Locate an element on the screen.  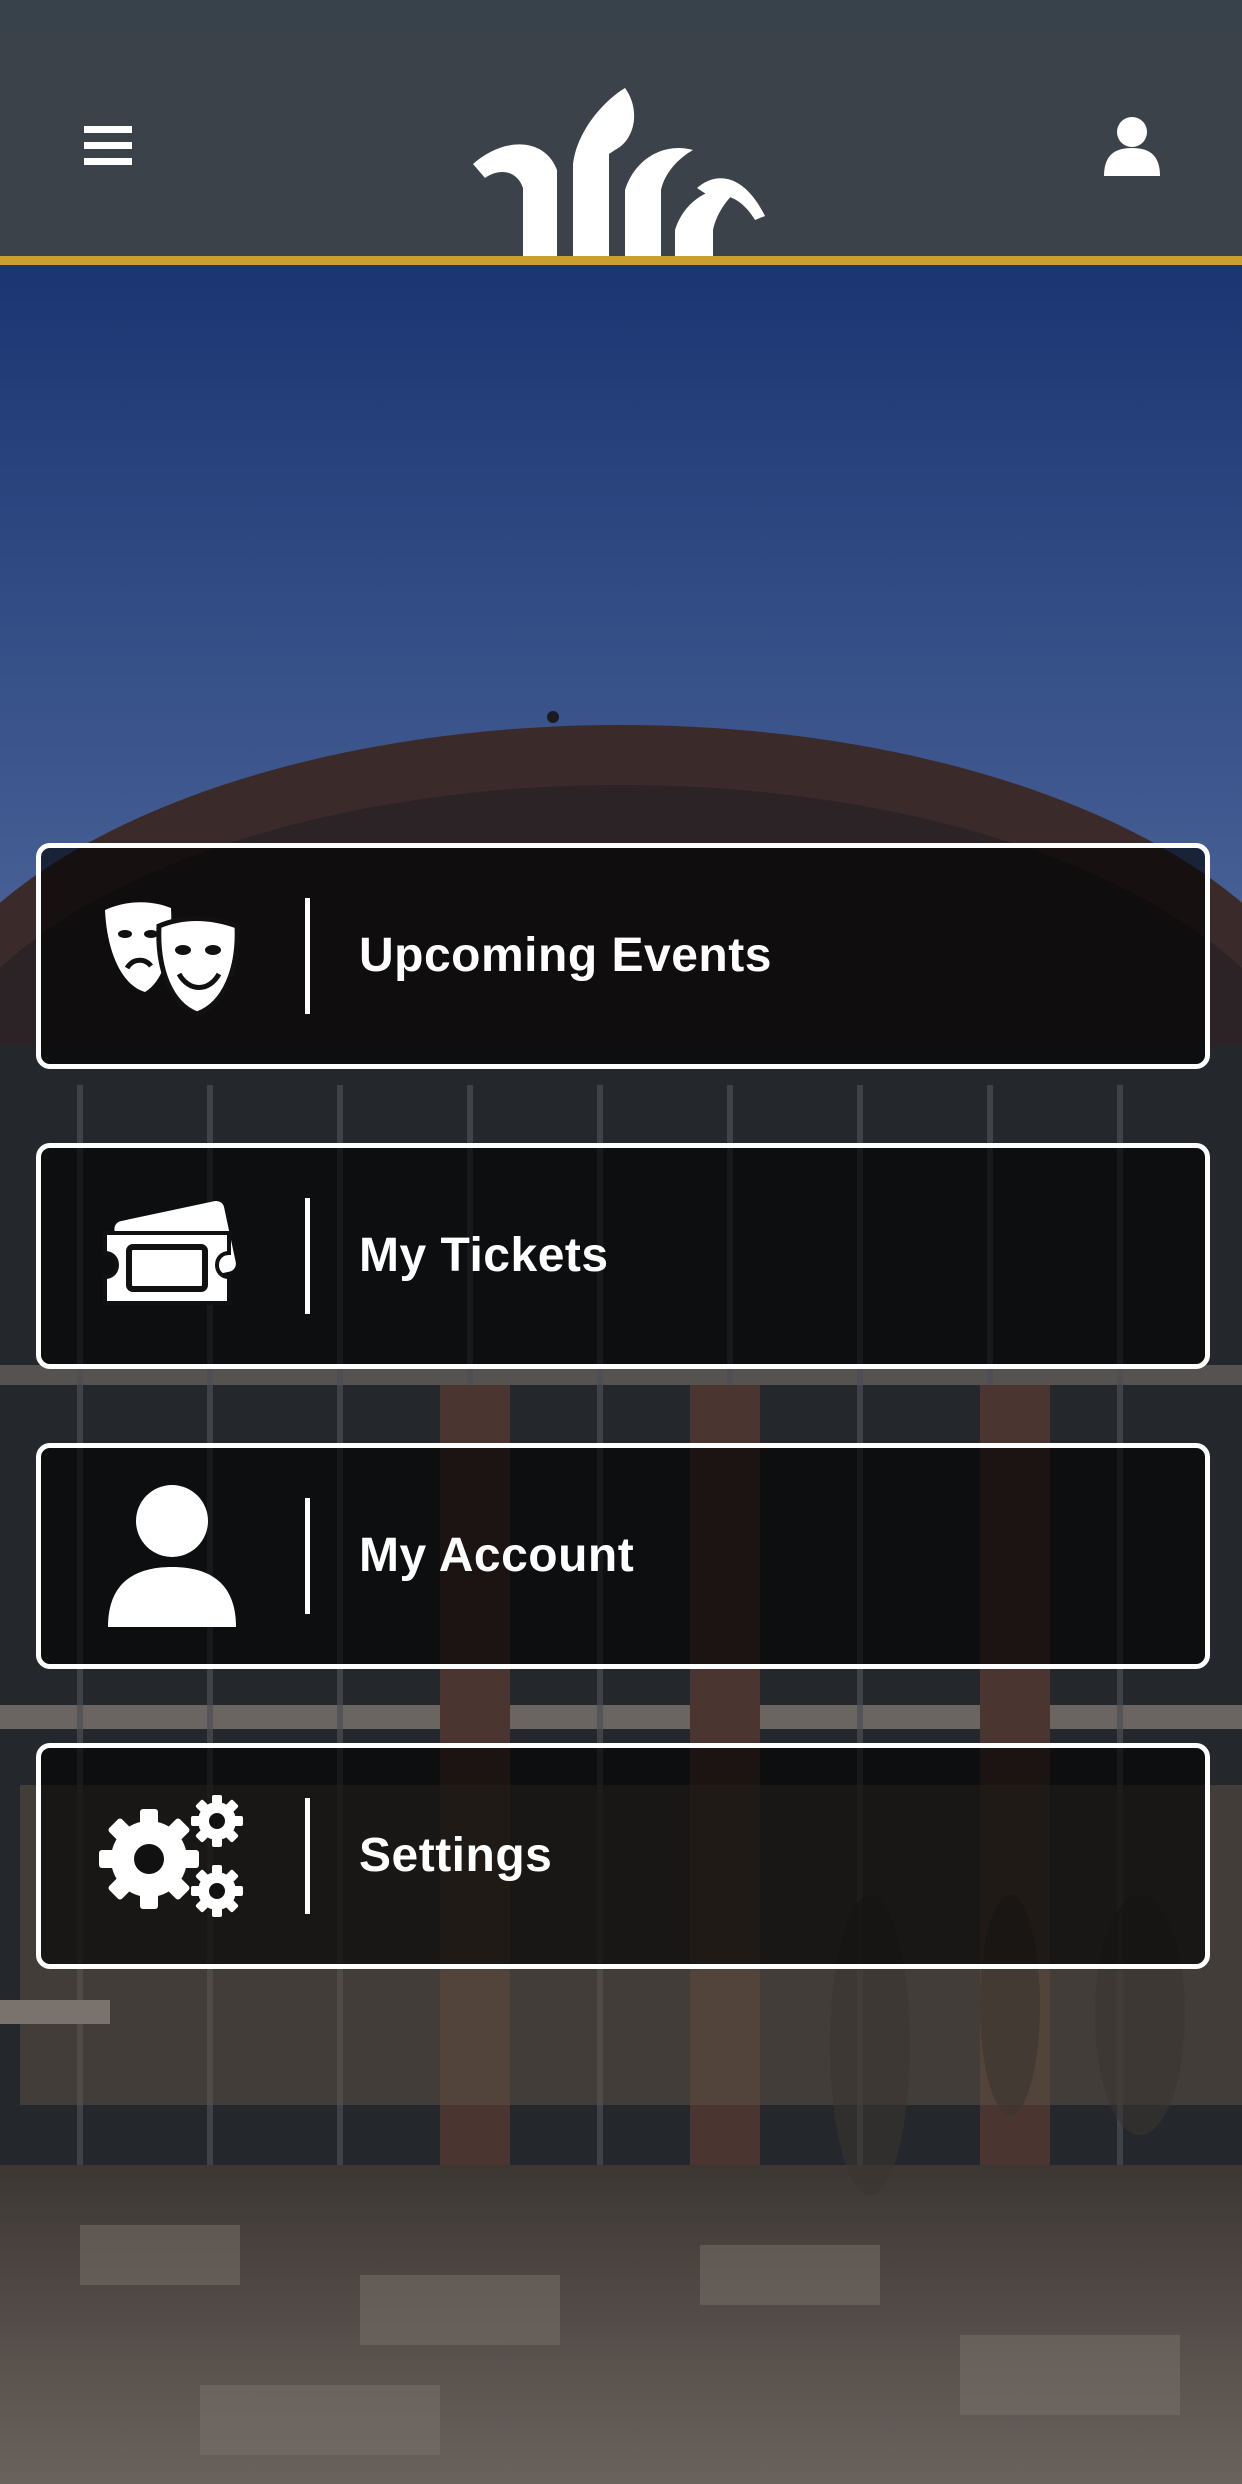
my-account-button: My Account is located at coordinates (623, 1556).